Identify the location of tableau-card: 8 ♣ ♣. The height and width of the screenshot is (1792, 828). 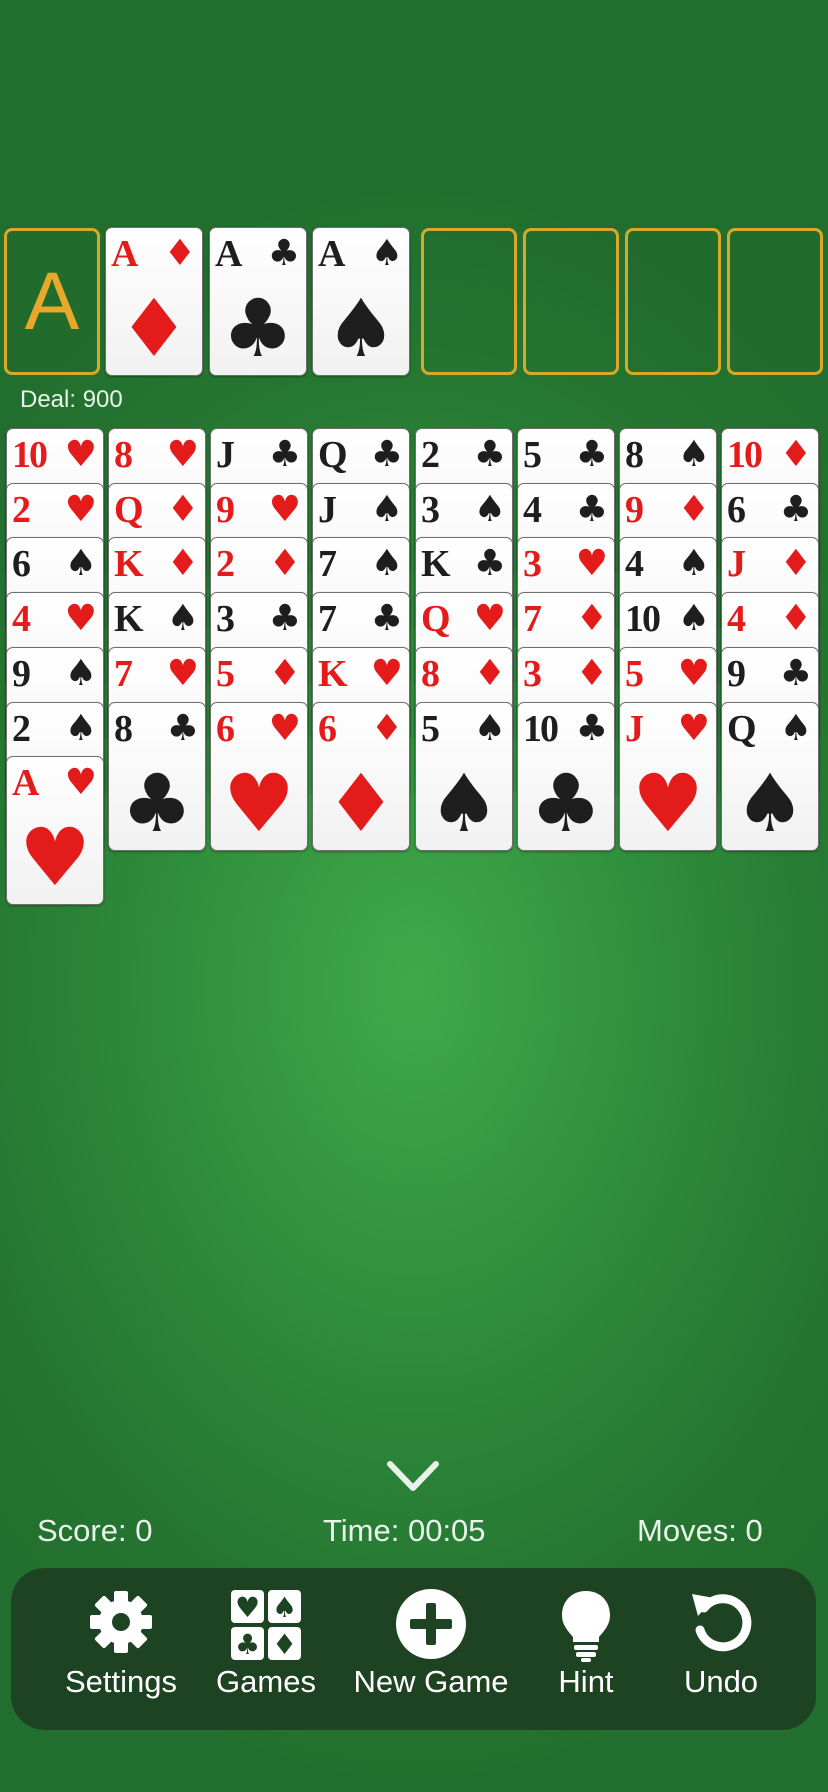
(157, 776).